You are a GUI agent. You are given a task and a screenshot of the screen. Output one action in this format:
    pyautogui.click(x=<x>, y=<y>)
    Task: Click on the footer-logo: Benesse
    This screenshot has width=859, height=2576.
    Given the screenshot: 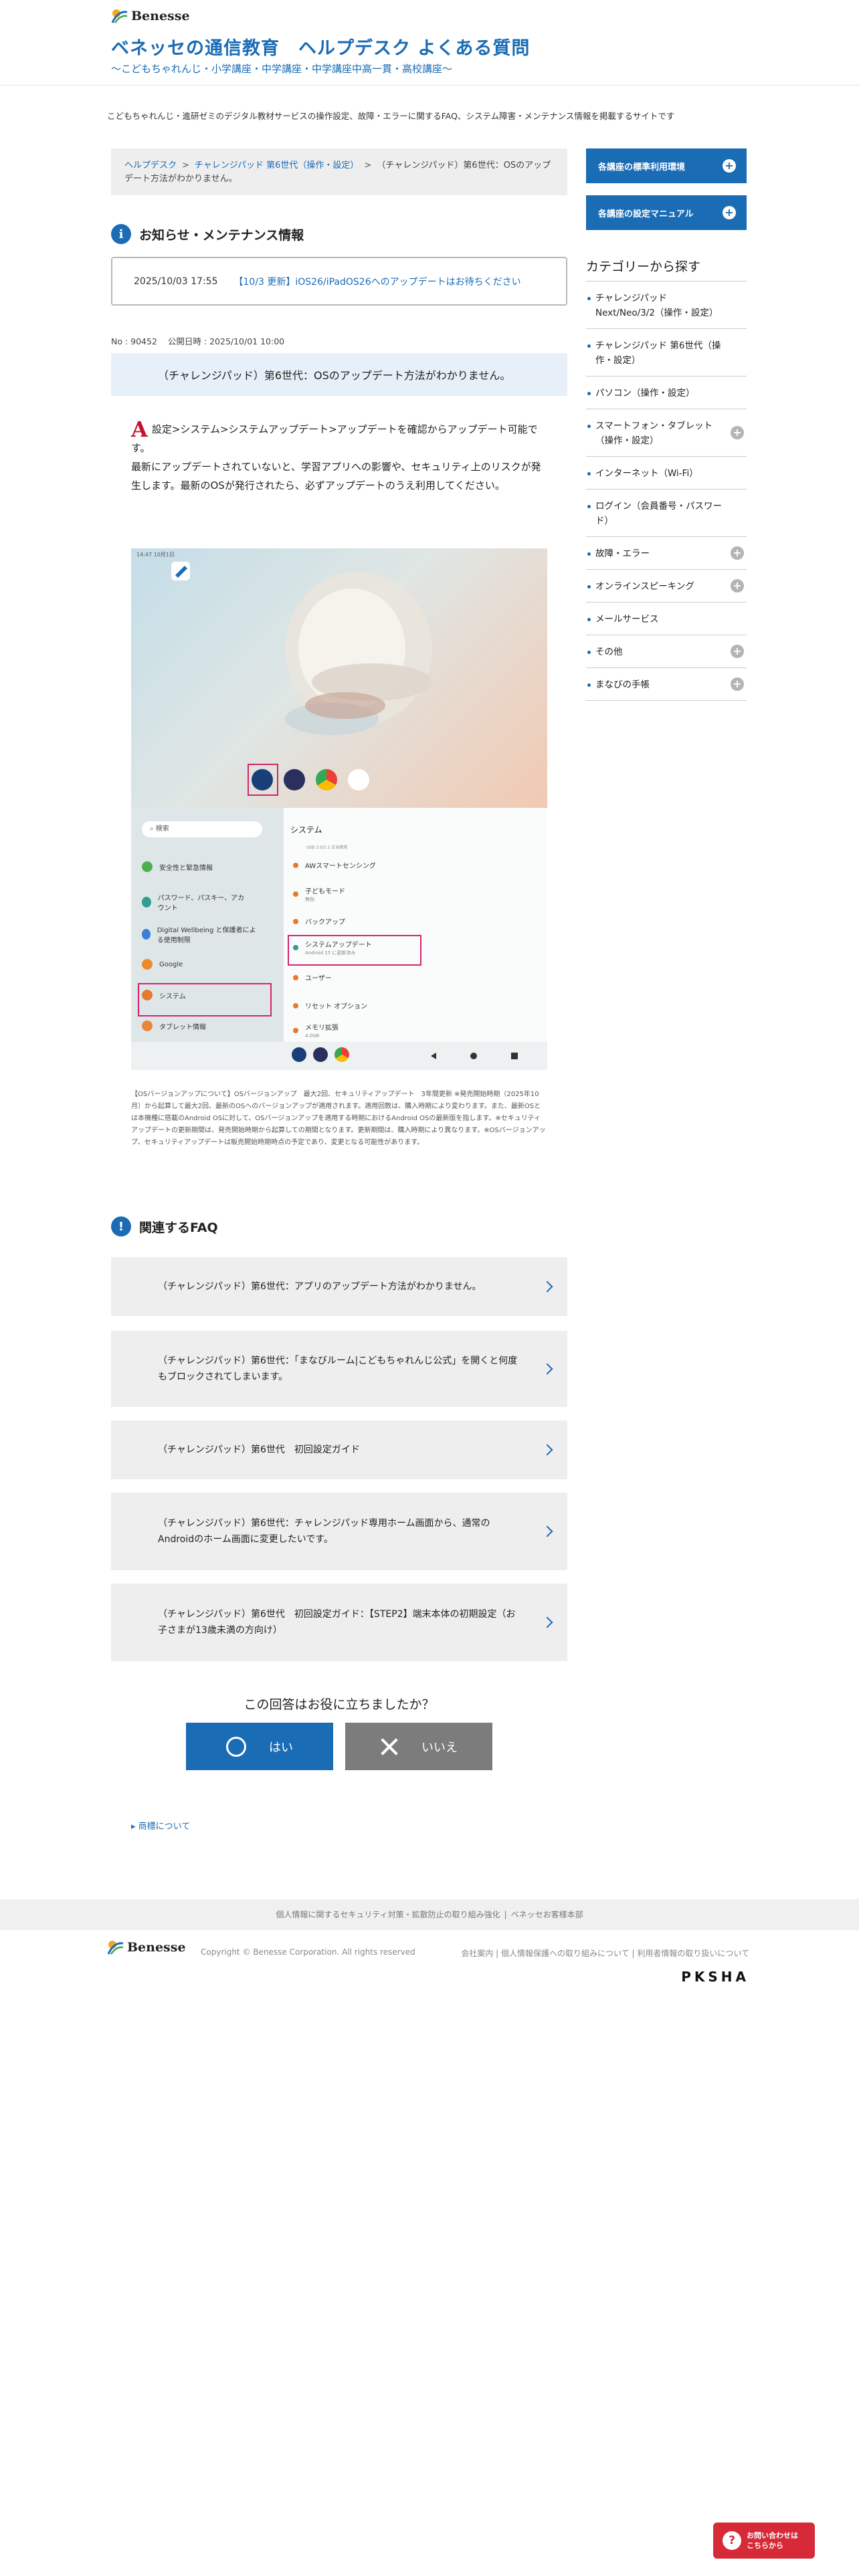 What is the action you would take?
    pyautogui.click(x=147, y=1947)
    